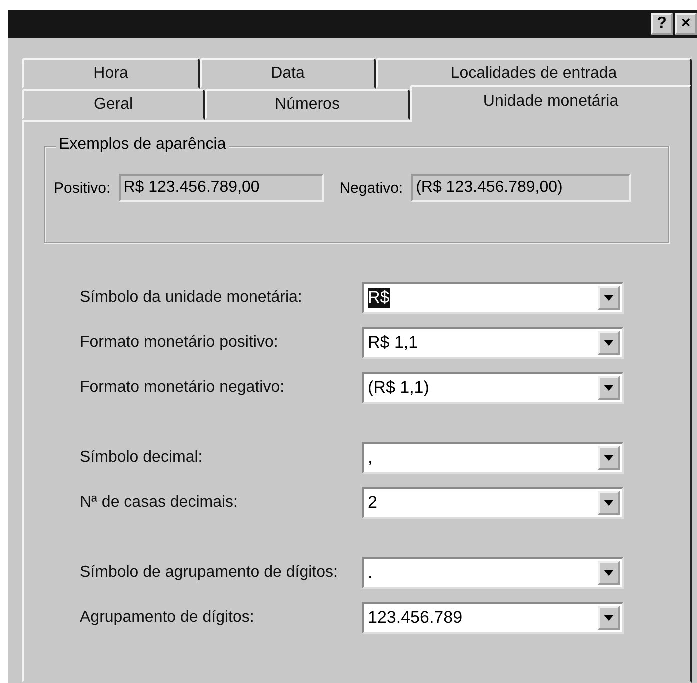 This screenshot has width=697, height=683. Describe the element at coordinates (209, 573) in the screenshot. I see `field-label: Símbolo de agrupamento de dígitos:` at that location.